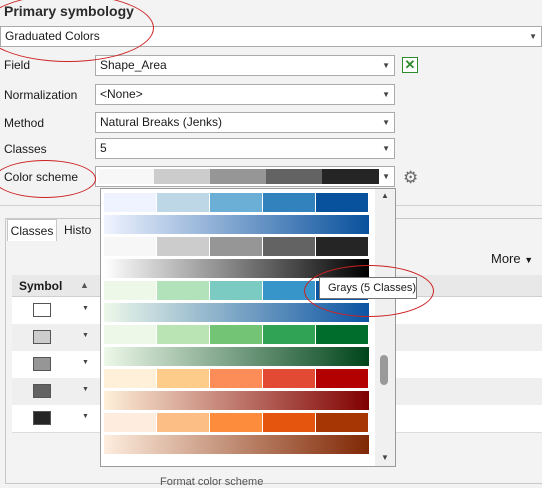 The height and width of the screenshot is (488, 542). I want to click on tab-histogram-label: Histo, so click(78, 230).